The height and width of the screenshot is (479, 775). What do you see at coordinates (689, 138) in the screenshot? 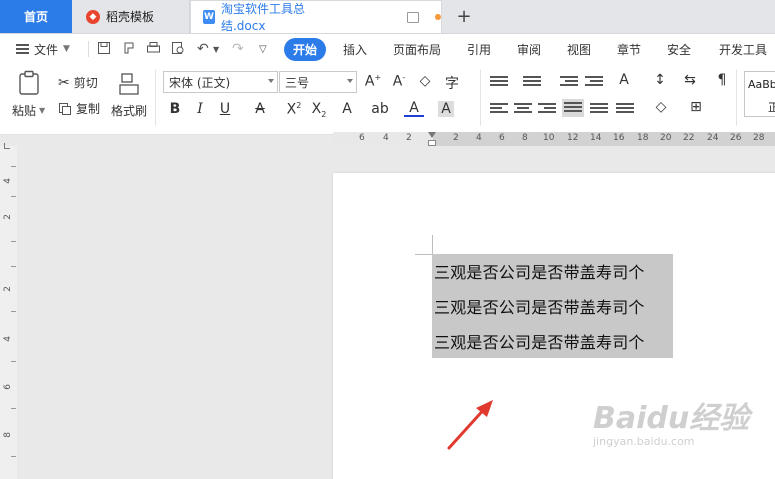
I see `hruler-label: 22` at bounding box center [689, 138].